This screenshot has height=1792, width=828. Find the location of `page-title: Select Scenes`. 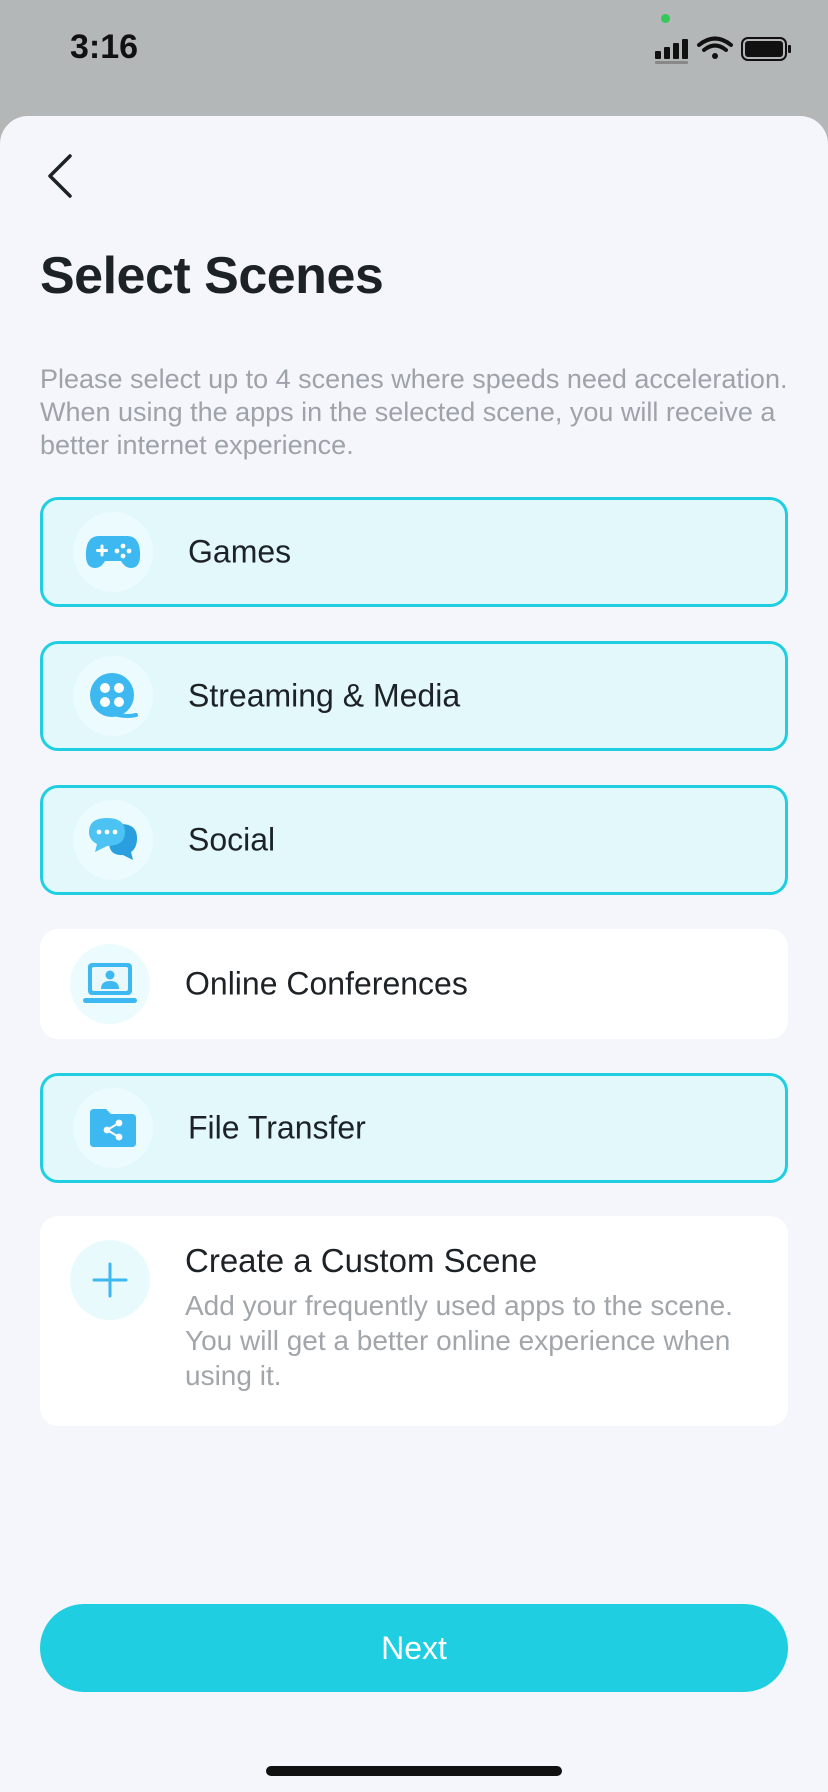

page-title: Select Scenes is located at coordinates (212, 276).